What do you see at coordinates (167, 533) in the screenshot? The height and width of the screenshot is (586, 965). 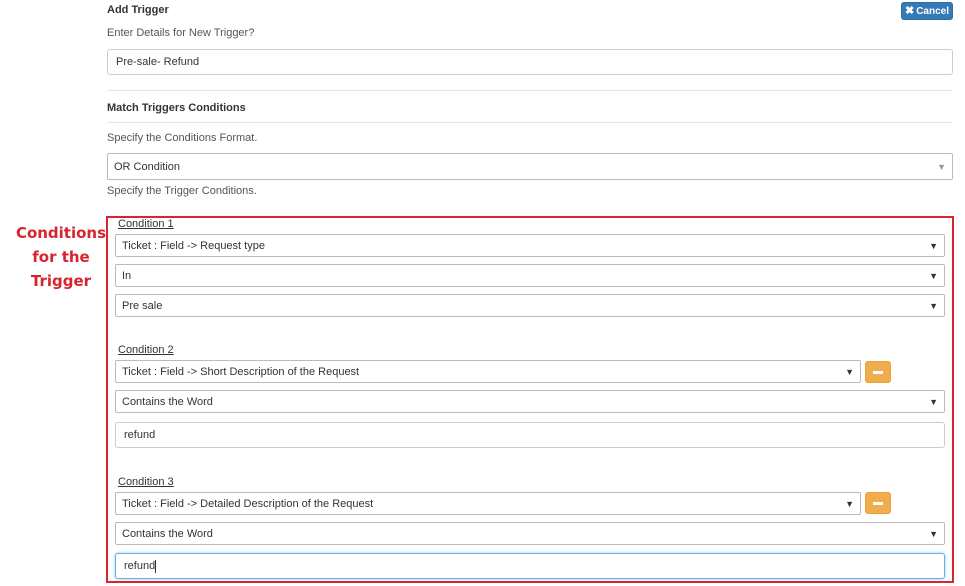 I see `condition-3-operator-value: Contains the Word` at bounding box center [167, 533].